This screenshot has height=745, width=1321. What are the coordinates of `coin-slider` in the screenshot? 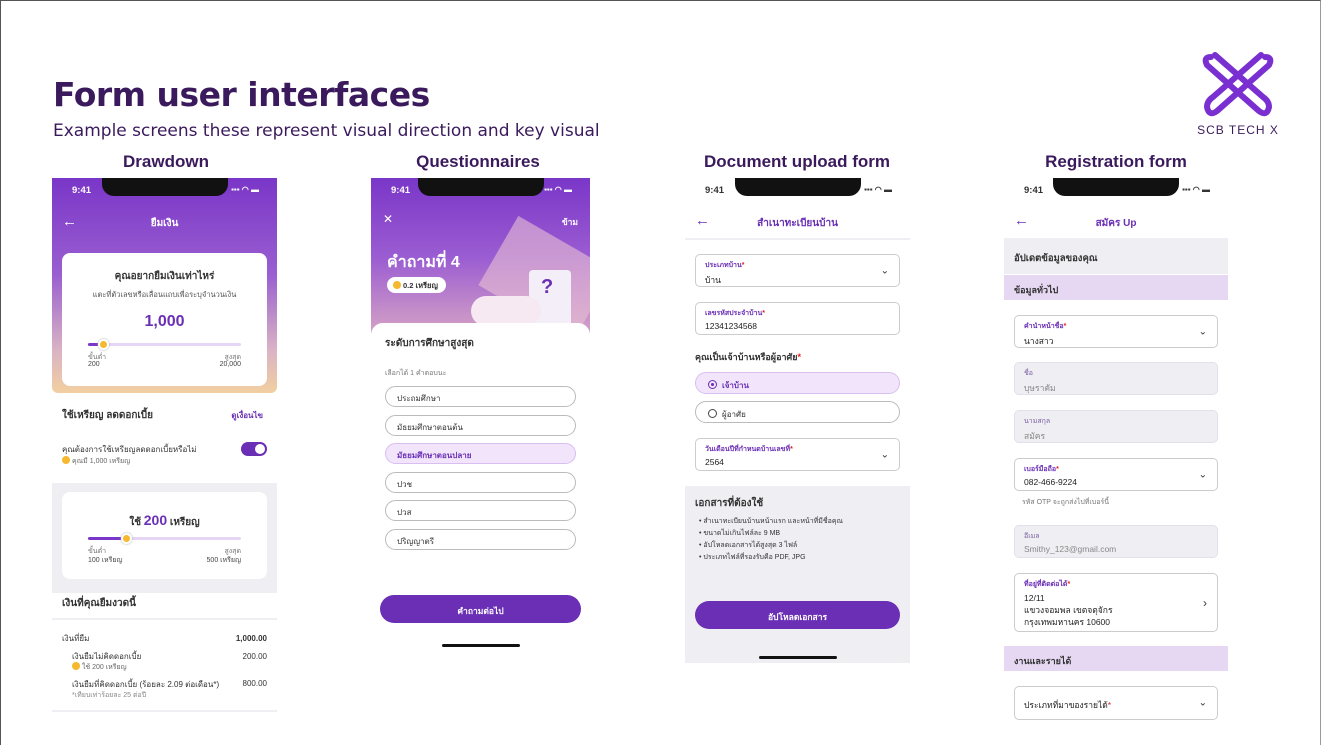 It's located at (164, 538).